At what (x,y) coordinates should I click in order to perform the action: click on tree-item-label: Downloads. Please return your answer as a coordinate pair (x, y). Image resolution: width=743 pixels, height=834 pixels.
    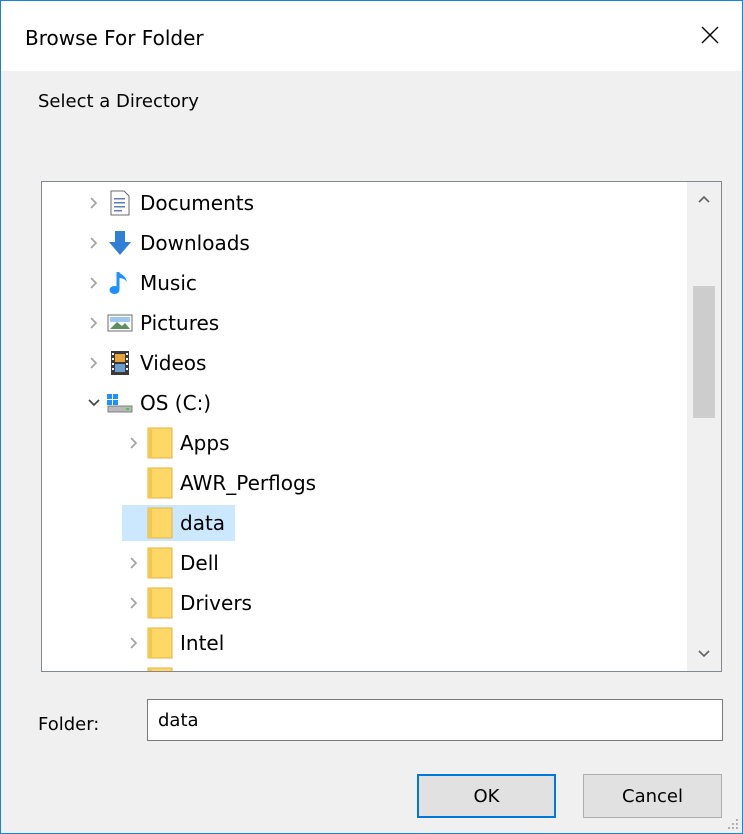
    Looking at the image, I should click on (195, 243).